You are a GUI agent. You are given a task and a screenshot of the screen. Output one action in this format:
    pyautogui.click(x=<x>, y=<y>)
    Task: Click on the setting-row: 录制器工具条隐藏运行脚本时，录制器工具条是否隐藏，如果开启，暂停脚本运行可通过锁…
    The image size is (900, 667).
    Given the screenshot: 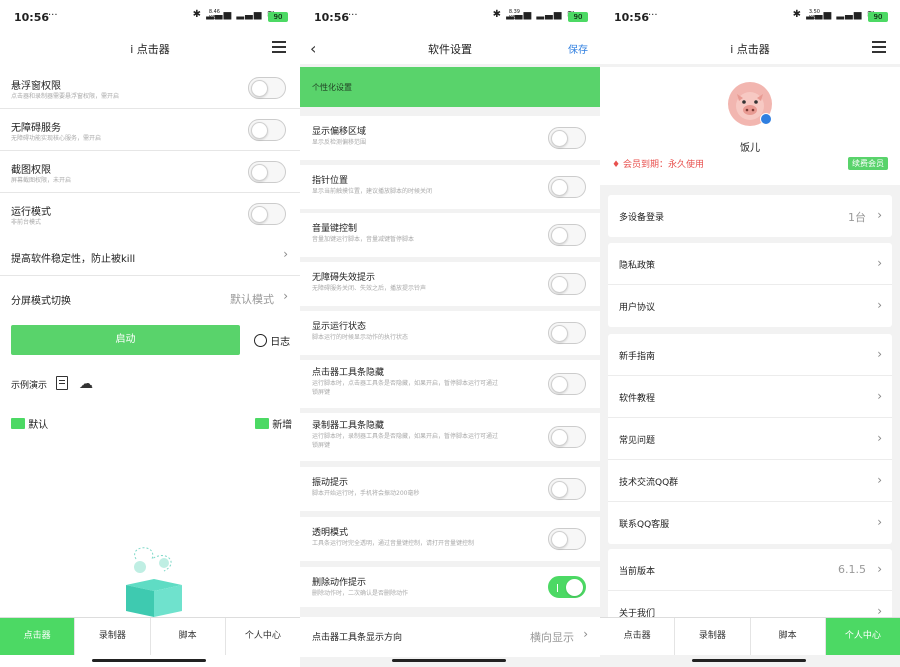 What is the action you would take?
    pyautogui.click(x=450, y=437)
    